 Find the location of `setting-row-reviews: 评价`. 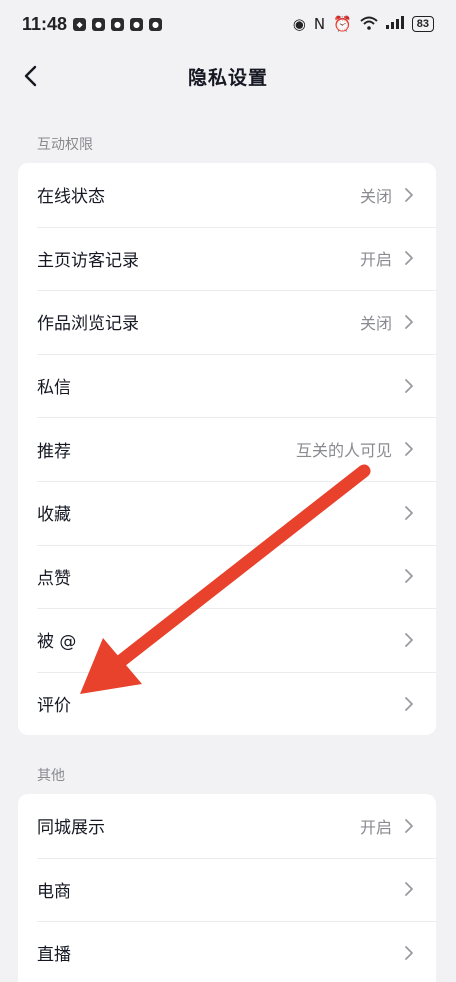

setting-row-reviews: 评价 is located at coordinates (227, 703).